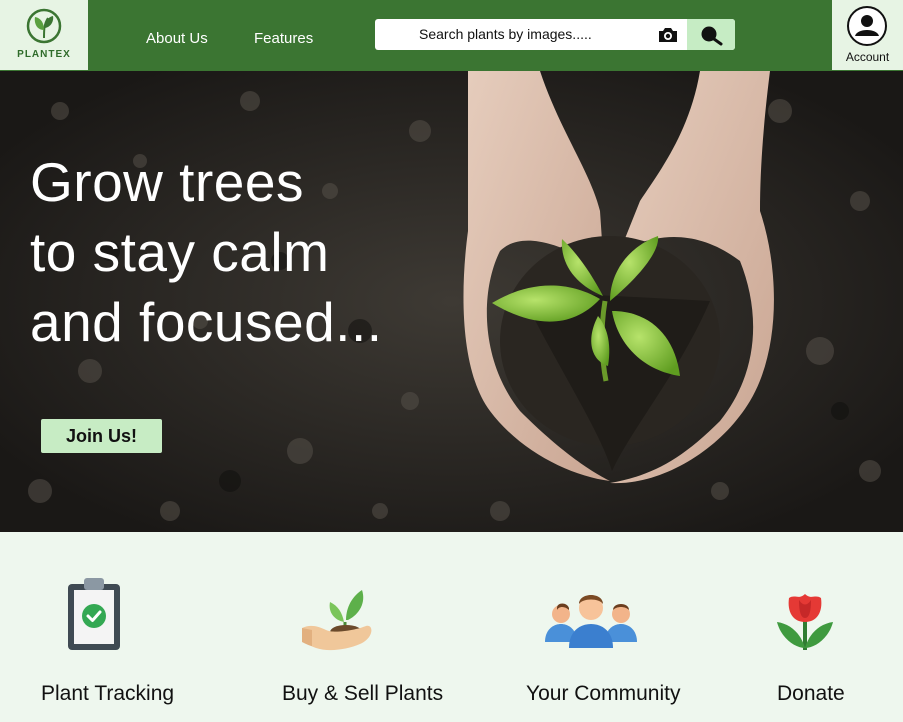 The image size is (903, 722). What do you see at coordinates (363, 693) in the screenshot?
I see `feature-label-buy-sell-plants: Buy & Sell Plants` at bounding box center [363, 693].